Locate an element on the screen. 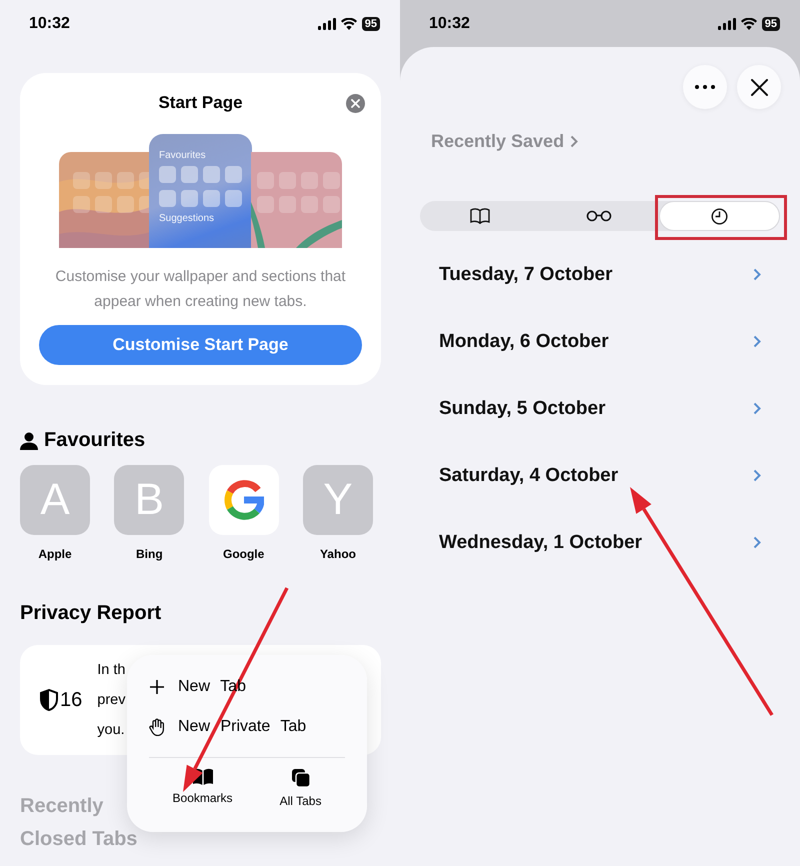 The height and width of the screenshot is (866, 800). menu-item: New Private Tab is located at coordinates (227, 727).